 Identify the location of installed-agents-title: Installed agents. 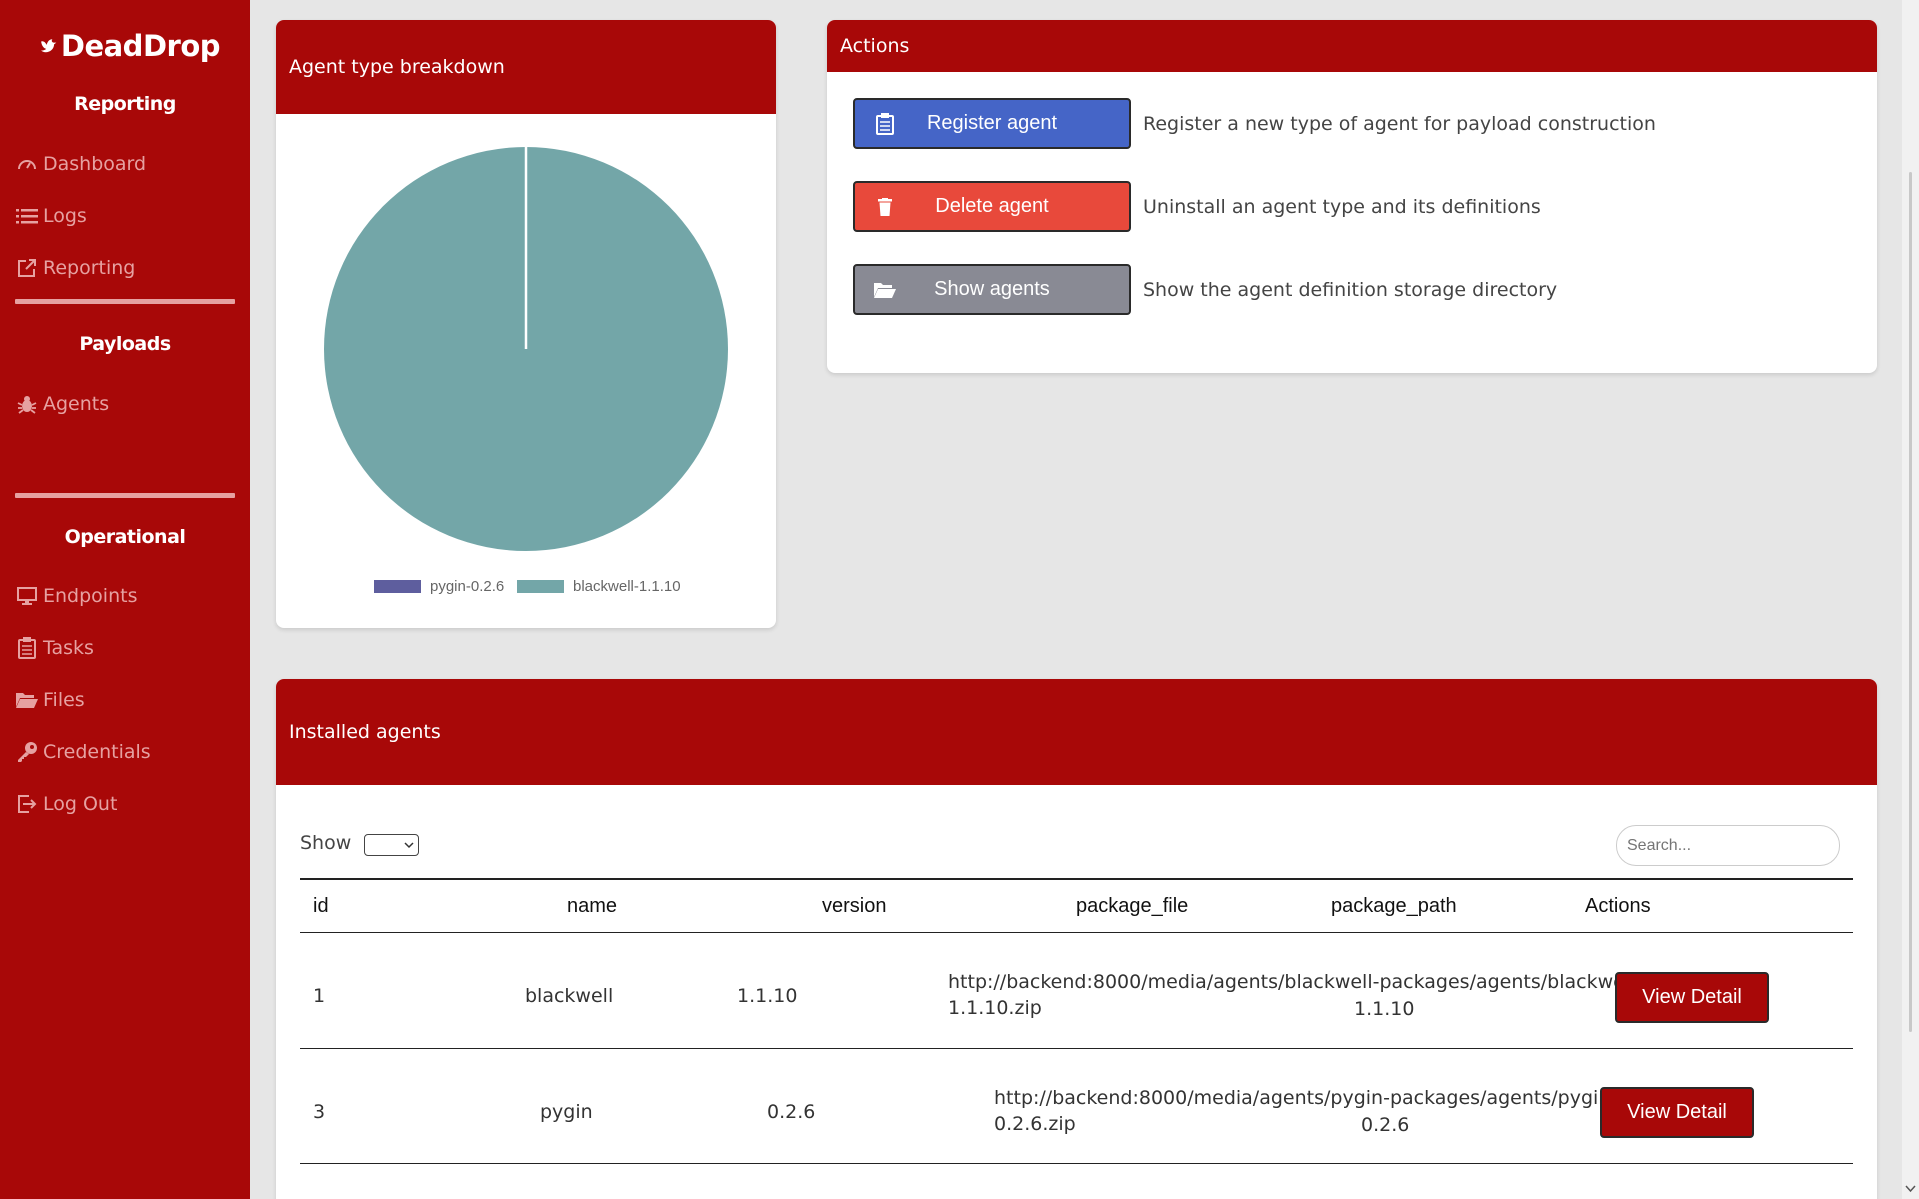
(365, 732).